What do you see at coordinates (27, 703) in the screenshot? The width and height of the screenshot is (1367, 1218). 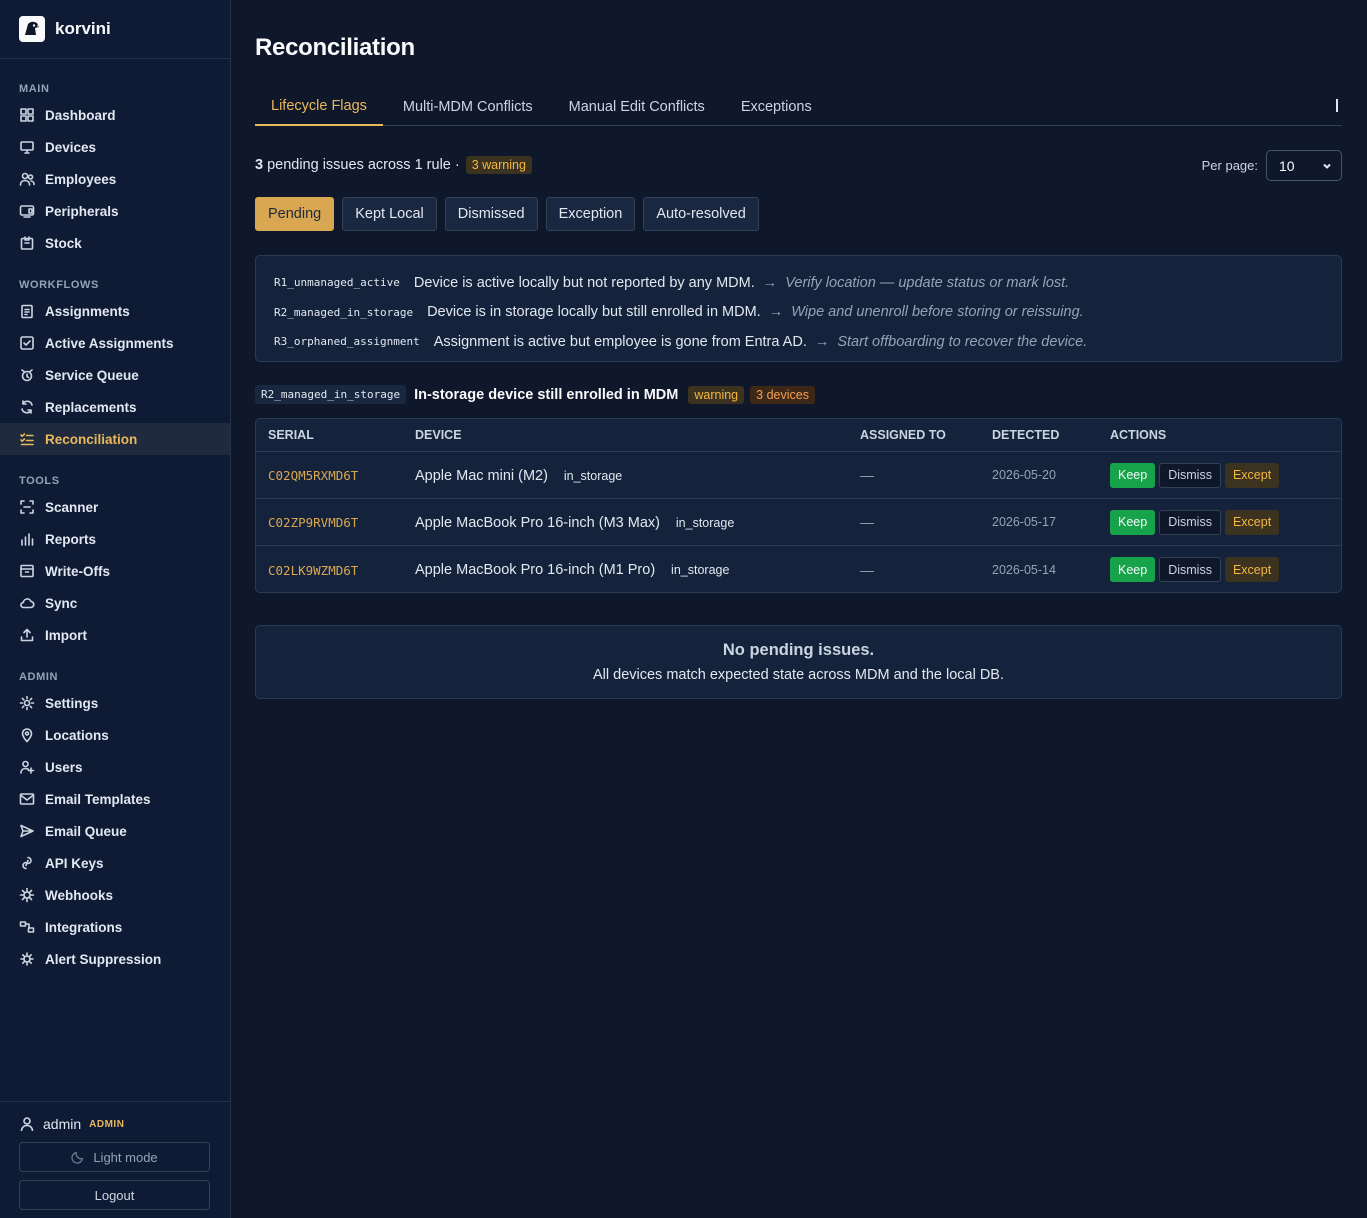 I see `sun-gear-icon` at bounding box center [27, 703].